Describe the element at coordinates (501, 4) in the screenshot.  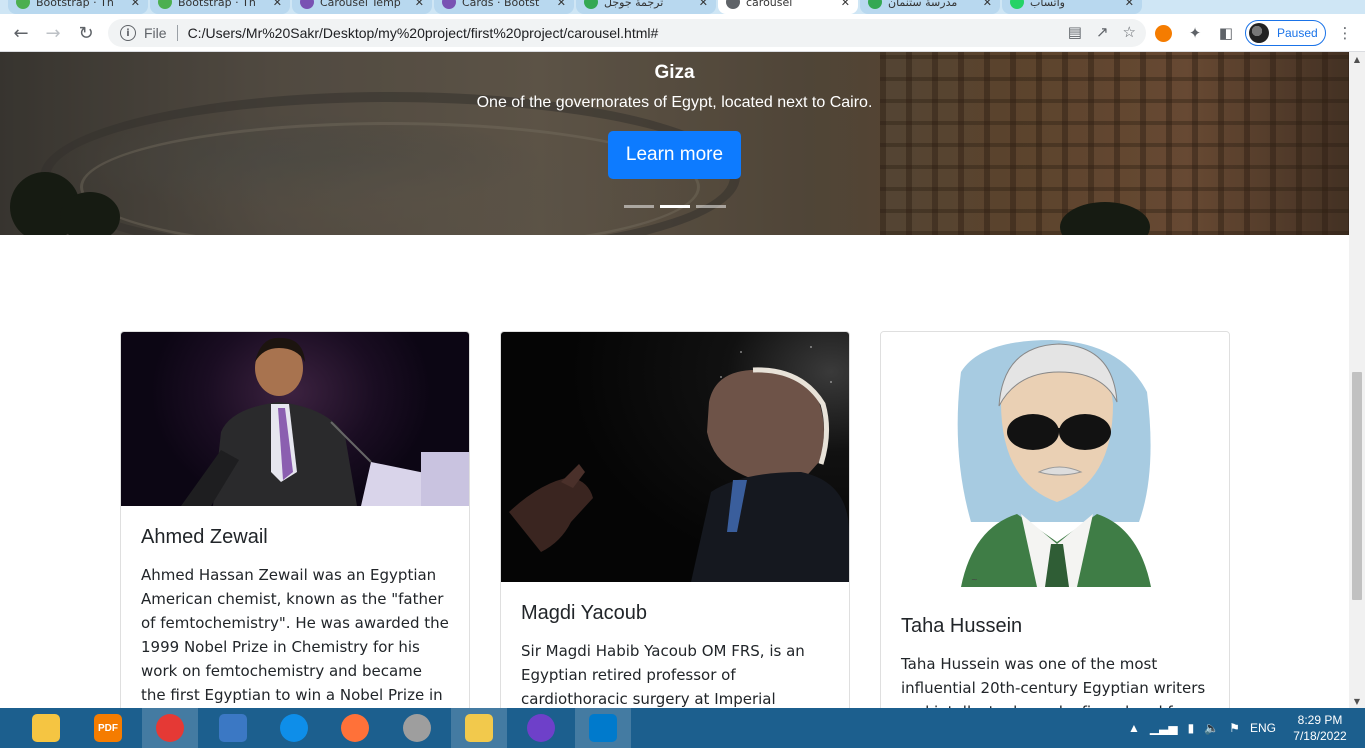
I see `tab-label: Cards · Bootst` at that location.